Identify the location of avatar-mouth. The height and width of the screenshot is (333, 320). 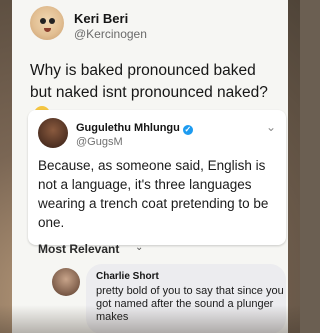
(47, 30).